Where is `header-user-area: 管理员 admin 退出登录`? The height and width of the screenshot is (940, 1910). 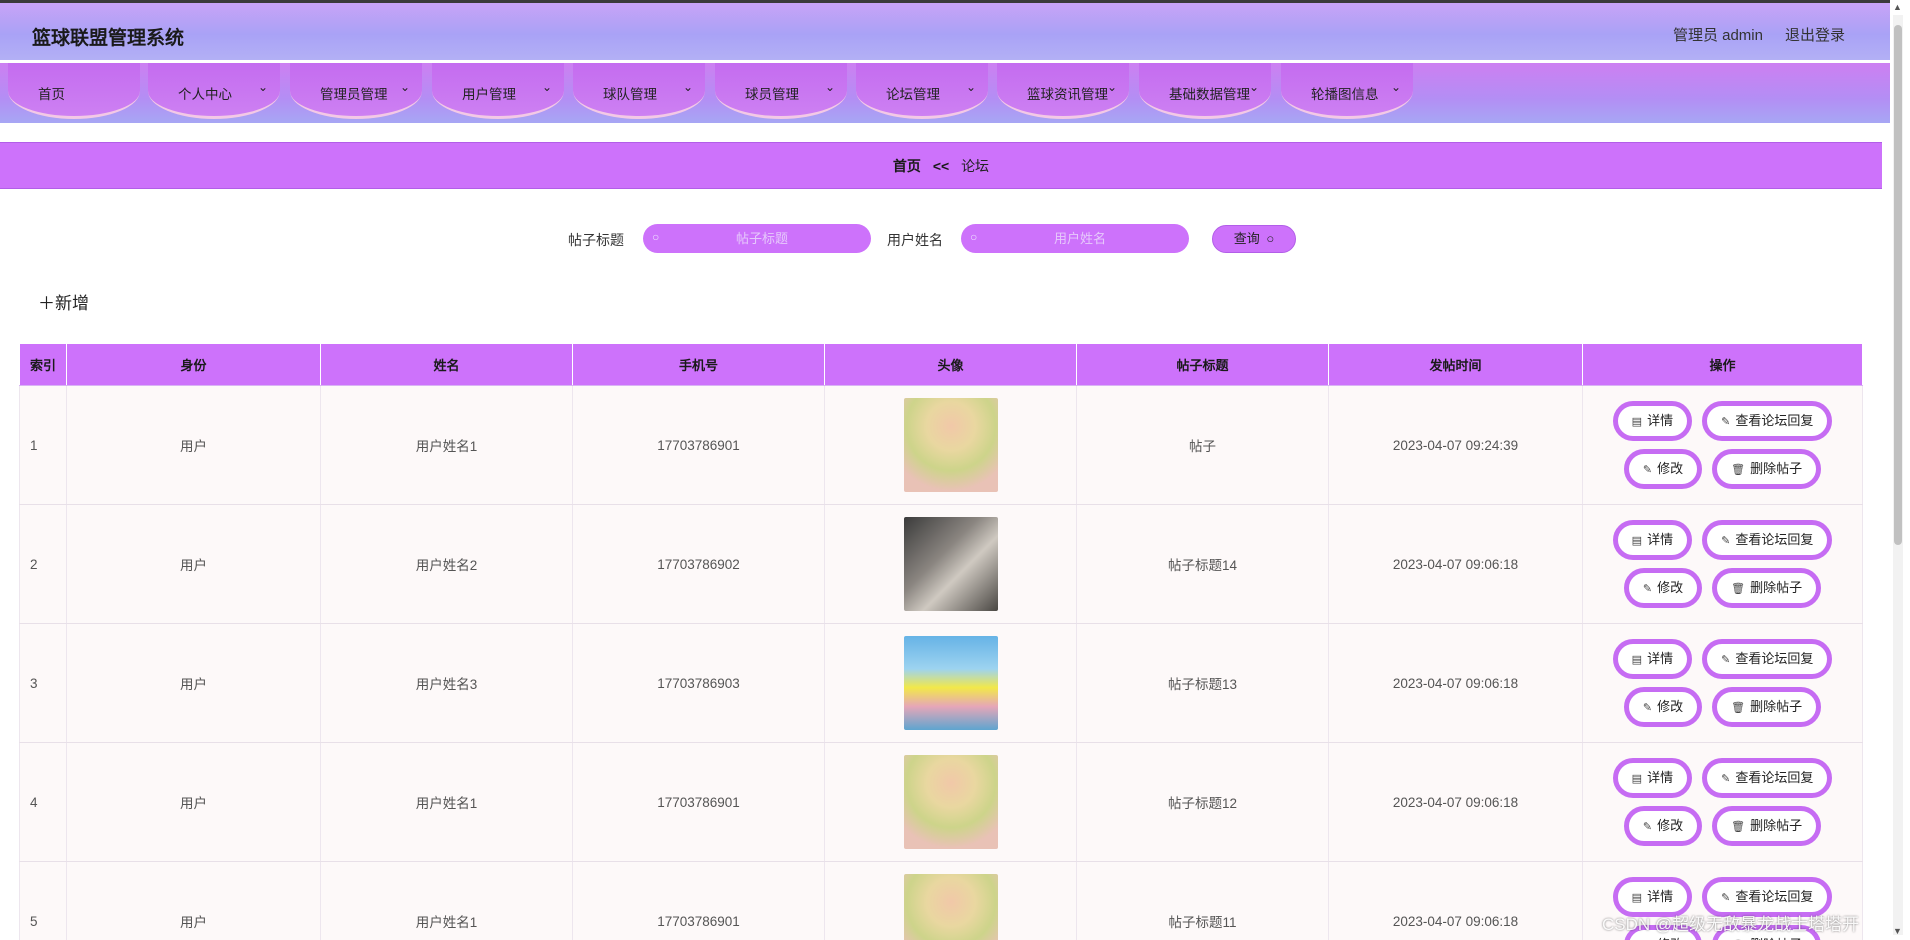 header-user-area: 管理员 admin 退出登录 is located at coordinates (1759, 34).